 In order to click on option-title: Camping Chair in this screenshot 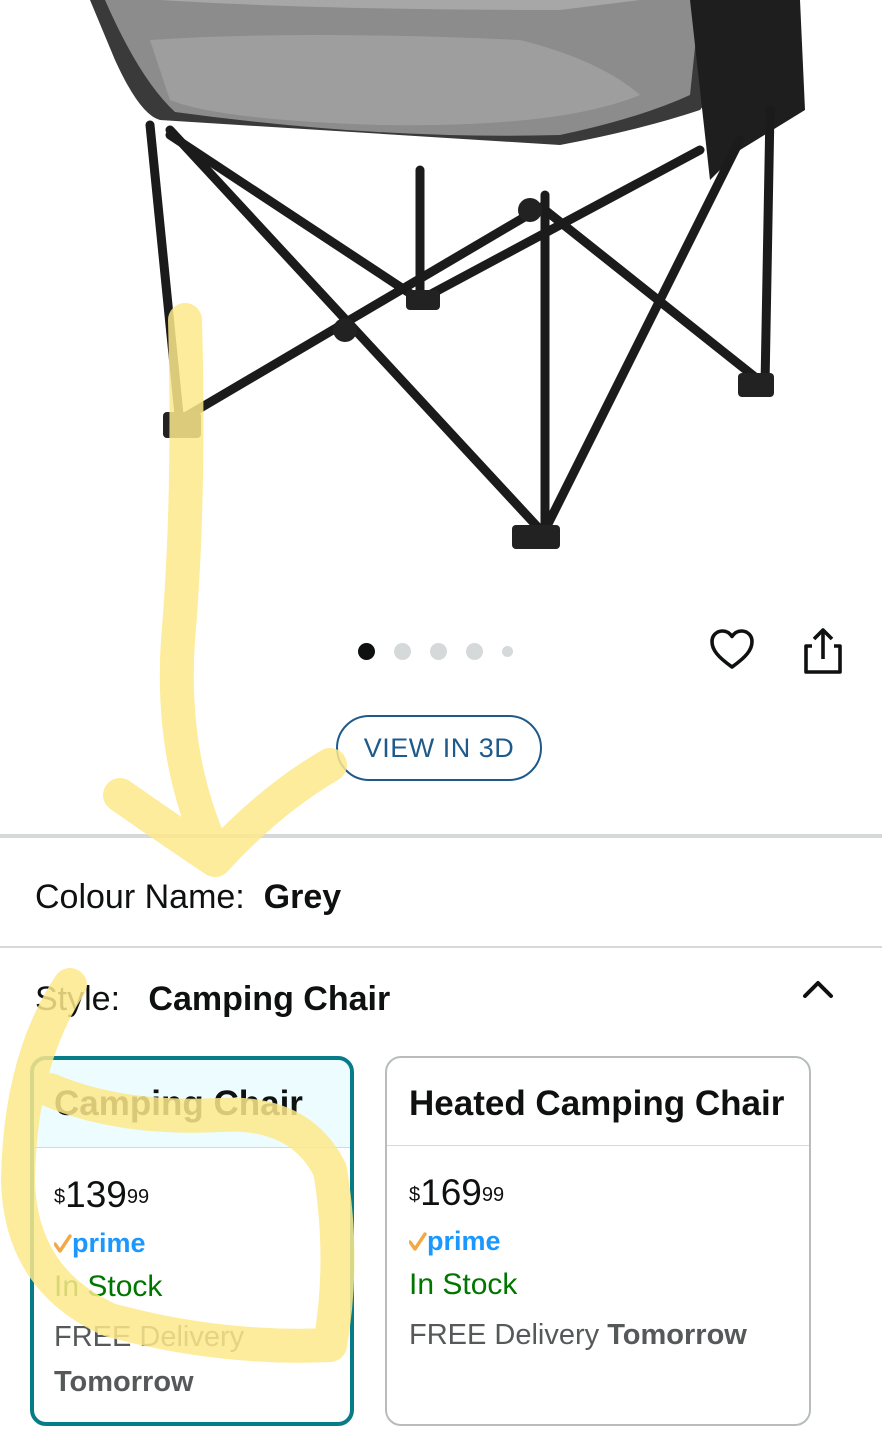, I will do `click(192, 1104)`.